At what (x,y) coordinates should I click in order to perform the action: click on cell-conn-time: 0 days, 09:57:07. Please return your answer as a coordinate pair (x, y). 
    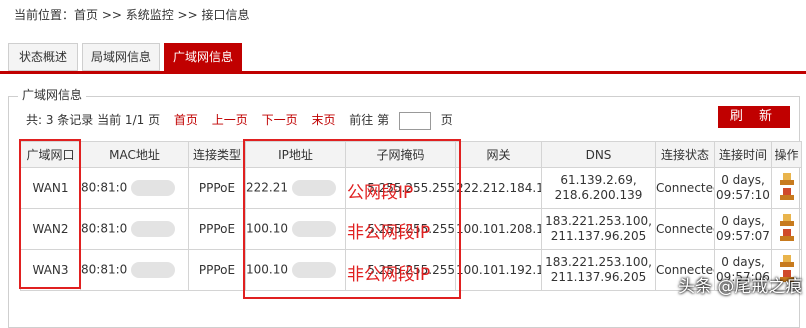
    Looking at the image, I should click on (743, 229).